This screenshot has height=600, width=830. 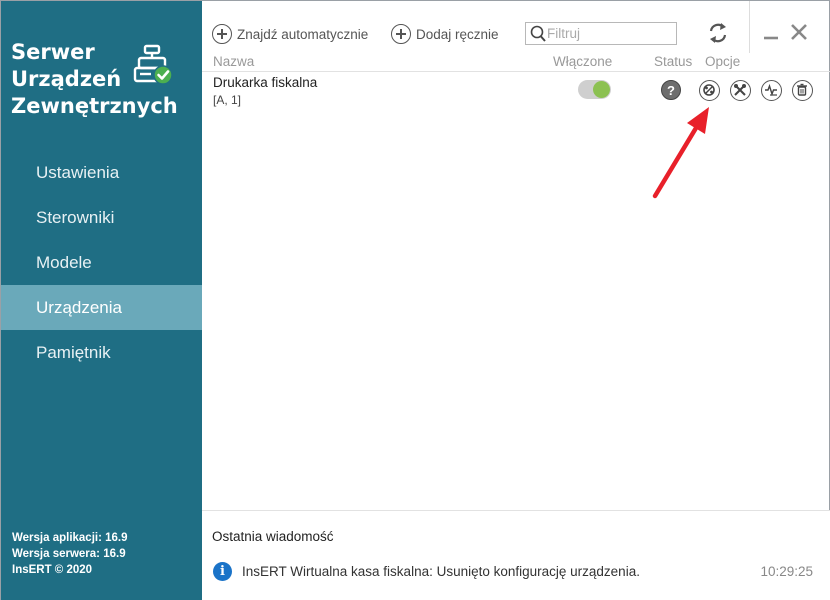 What do you see at coordinates (609, 33) in the screenshot?
I see `filter-input` at bounding box center [609, 33].